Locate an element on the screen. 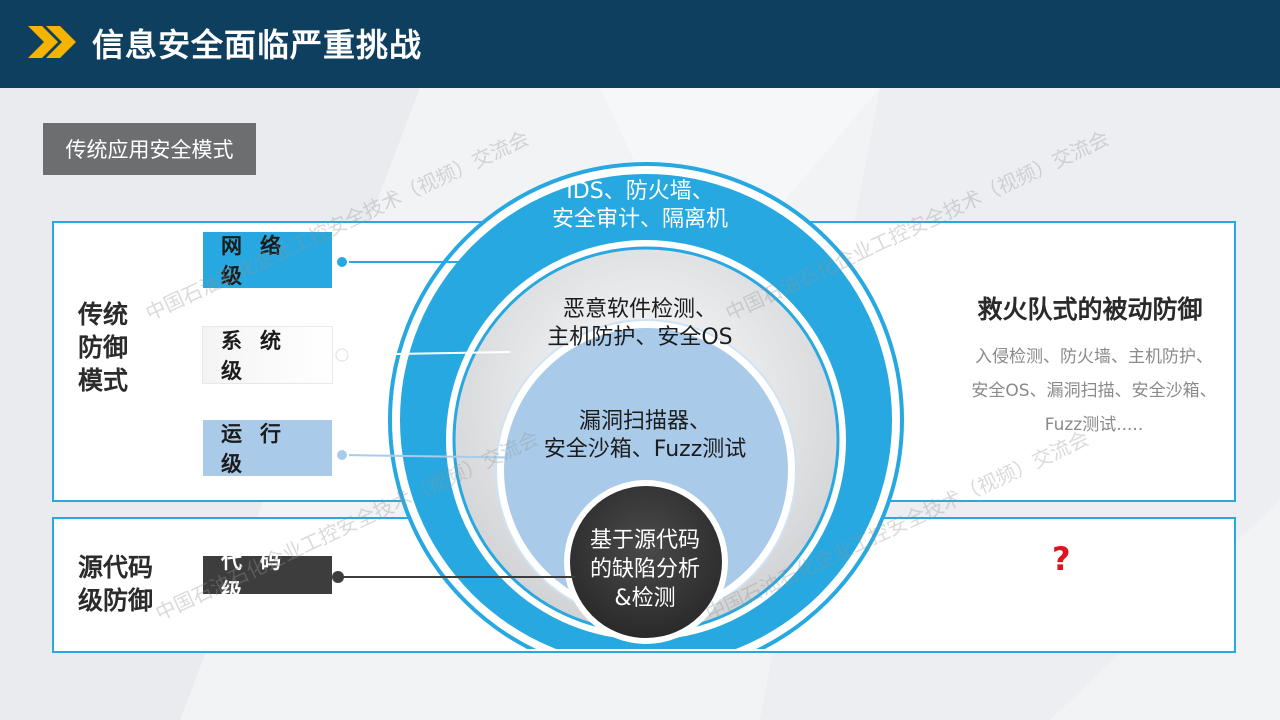  runtime-connector-dot is located at coordinates (342, 455).